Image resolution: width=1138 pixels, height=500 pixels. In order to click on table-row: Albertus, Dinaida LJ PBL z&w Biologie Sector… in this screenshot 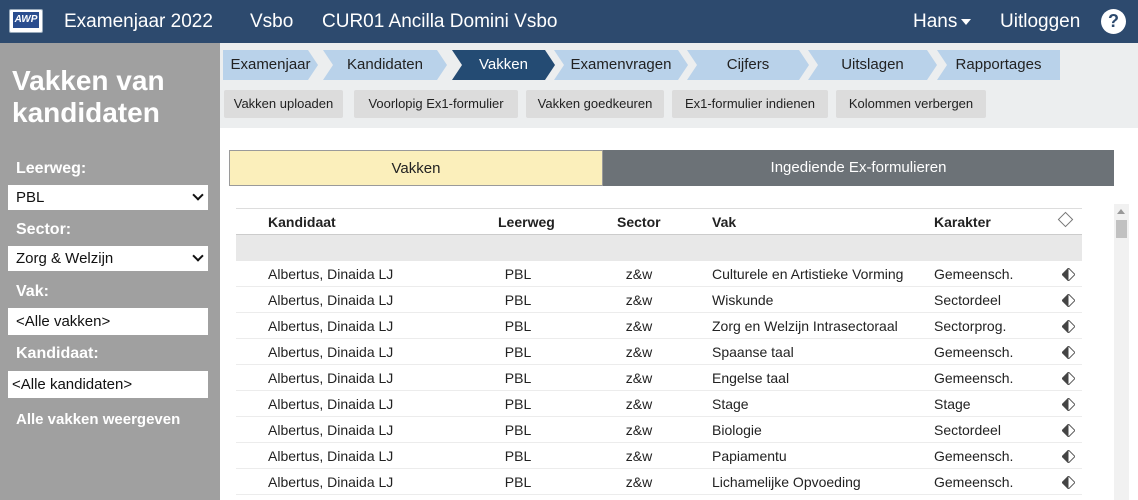, I will do `click(659, 430)`.